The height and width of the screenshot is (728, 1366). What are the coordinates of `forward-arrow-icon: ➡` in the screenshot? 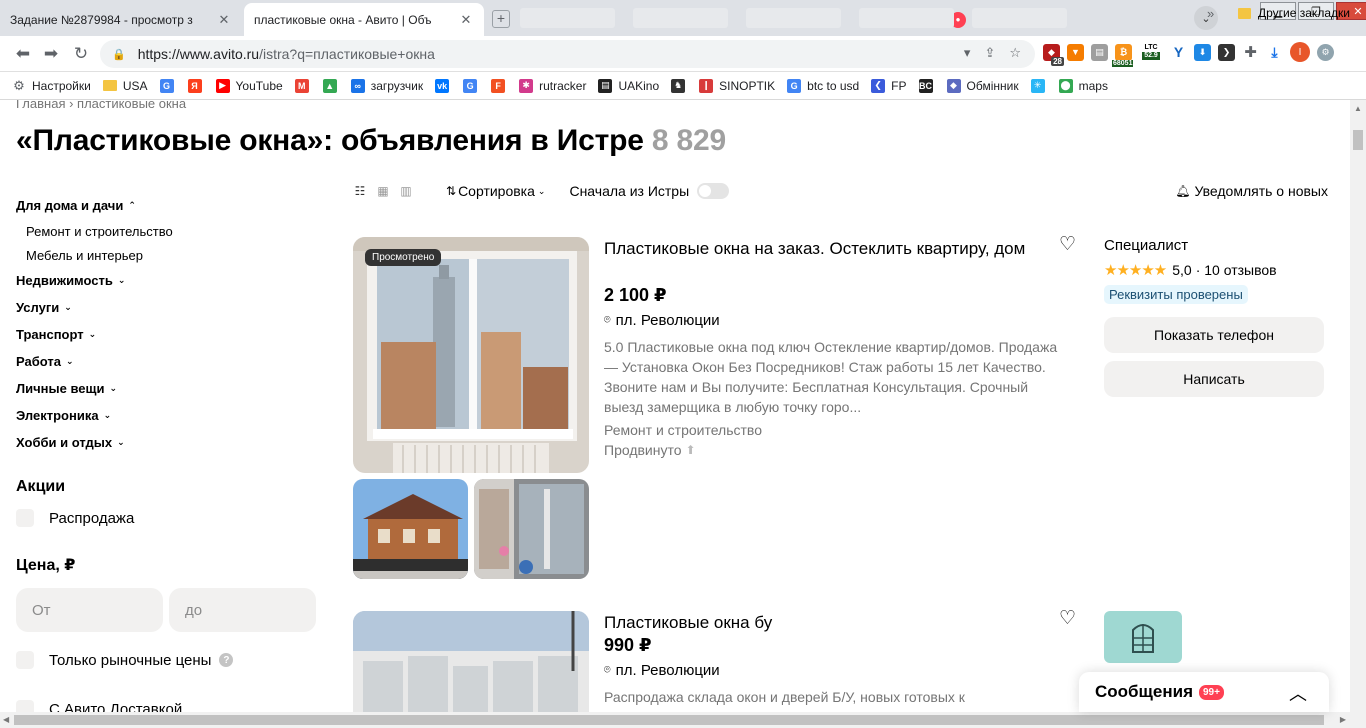 It's located at (51, 54).